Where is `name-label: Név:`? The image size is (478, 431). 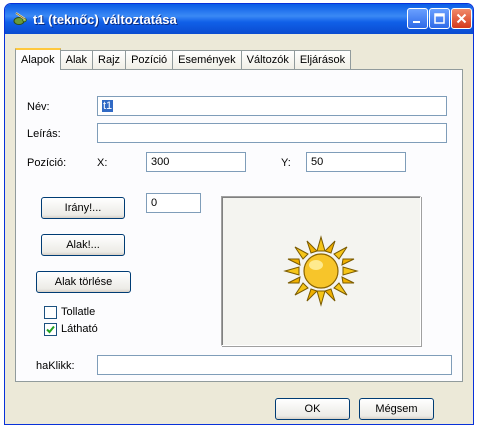
name-label: Név: is located at coordinates (38, 107).